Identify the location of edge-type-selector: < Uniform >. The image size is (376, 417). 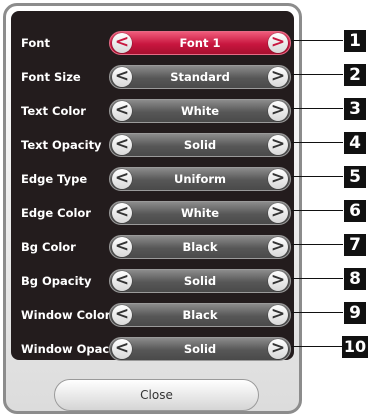
(200, 179).